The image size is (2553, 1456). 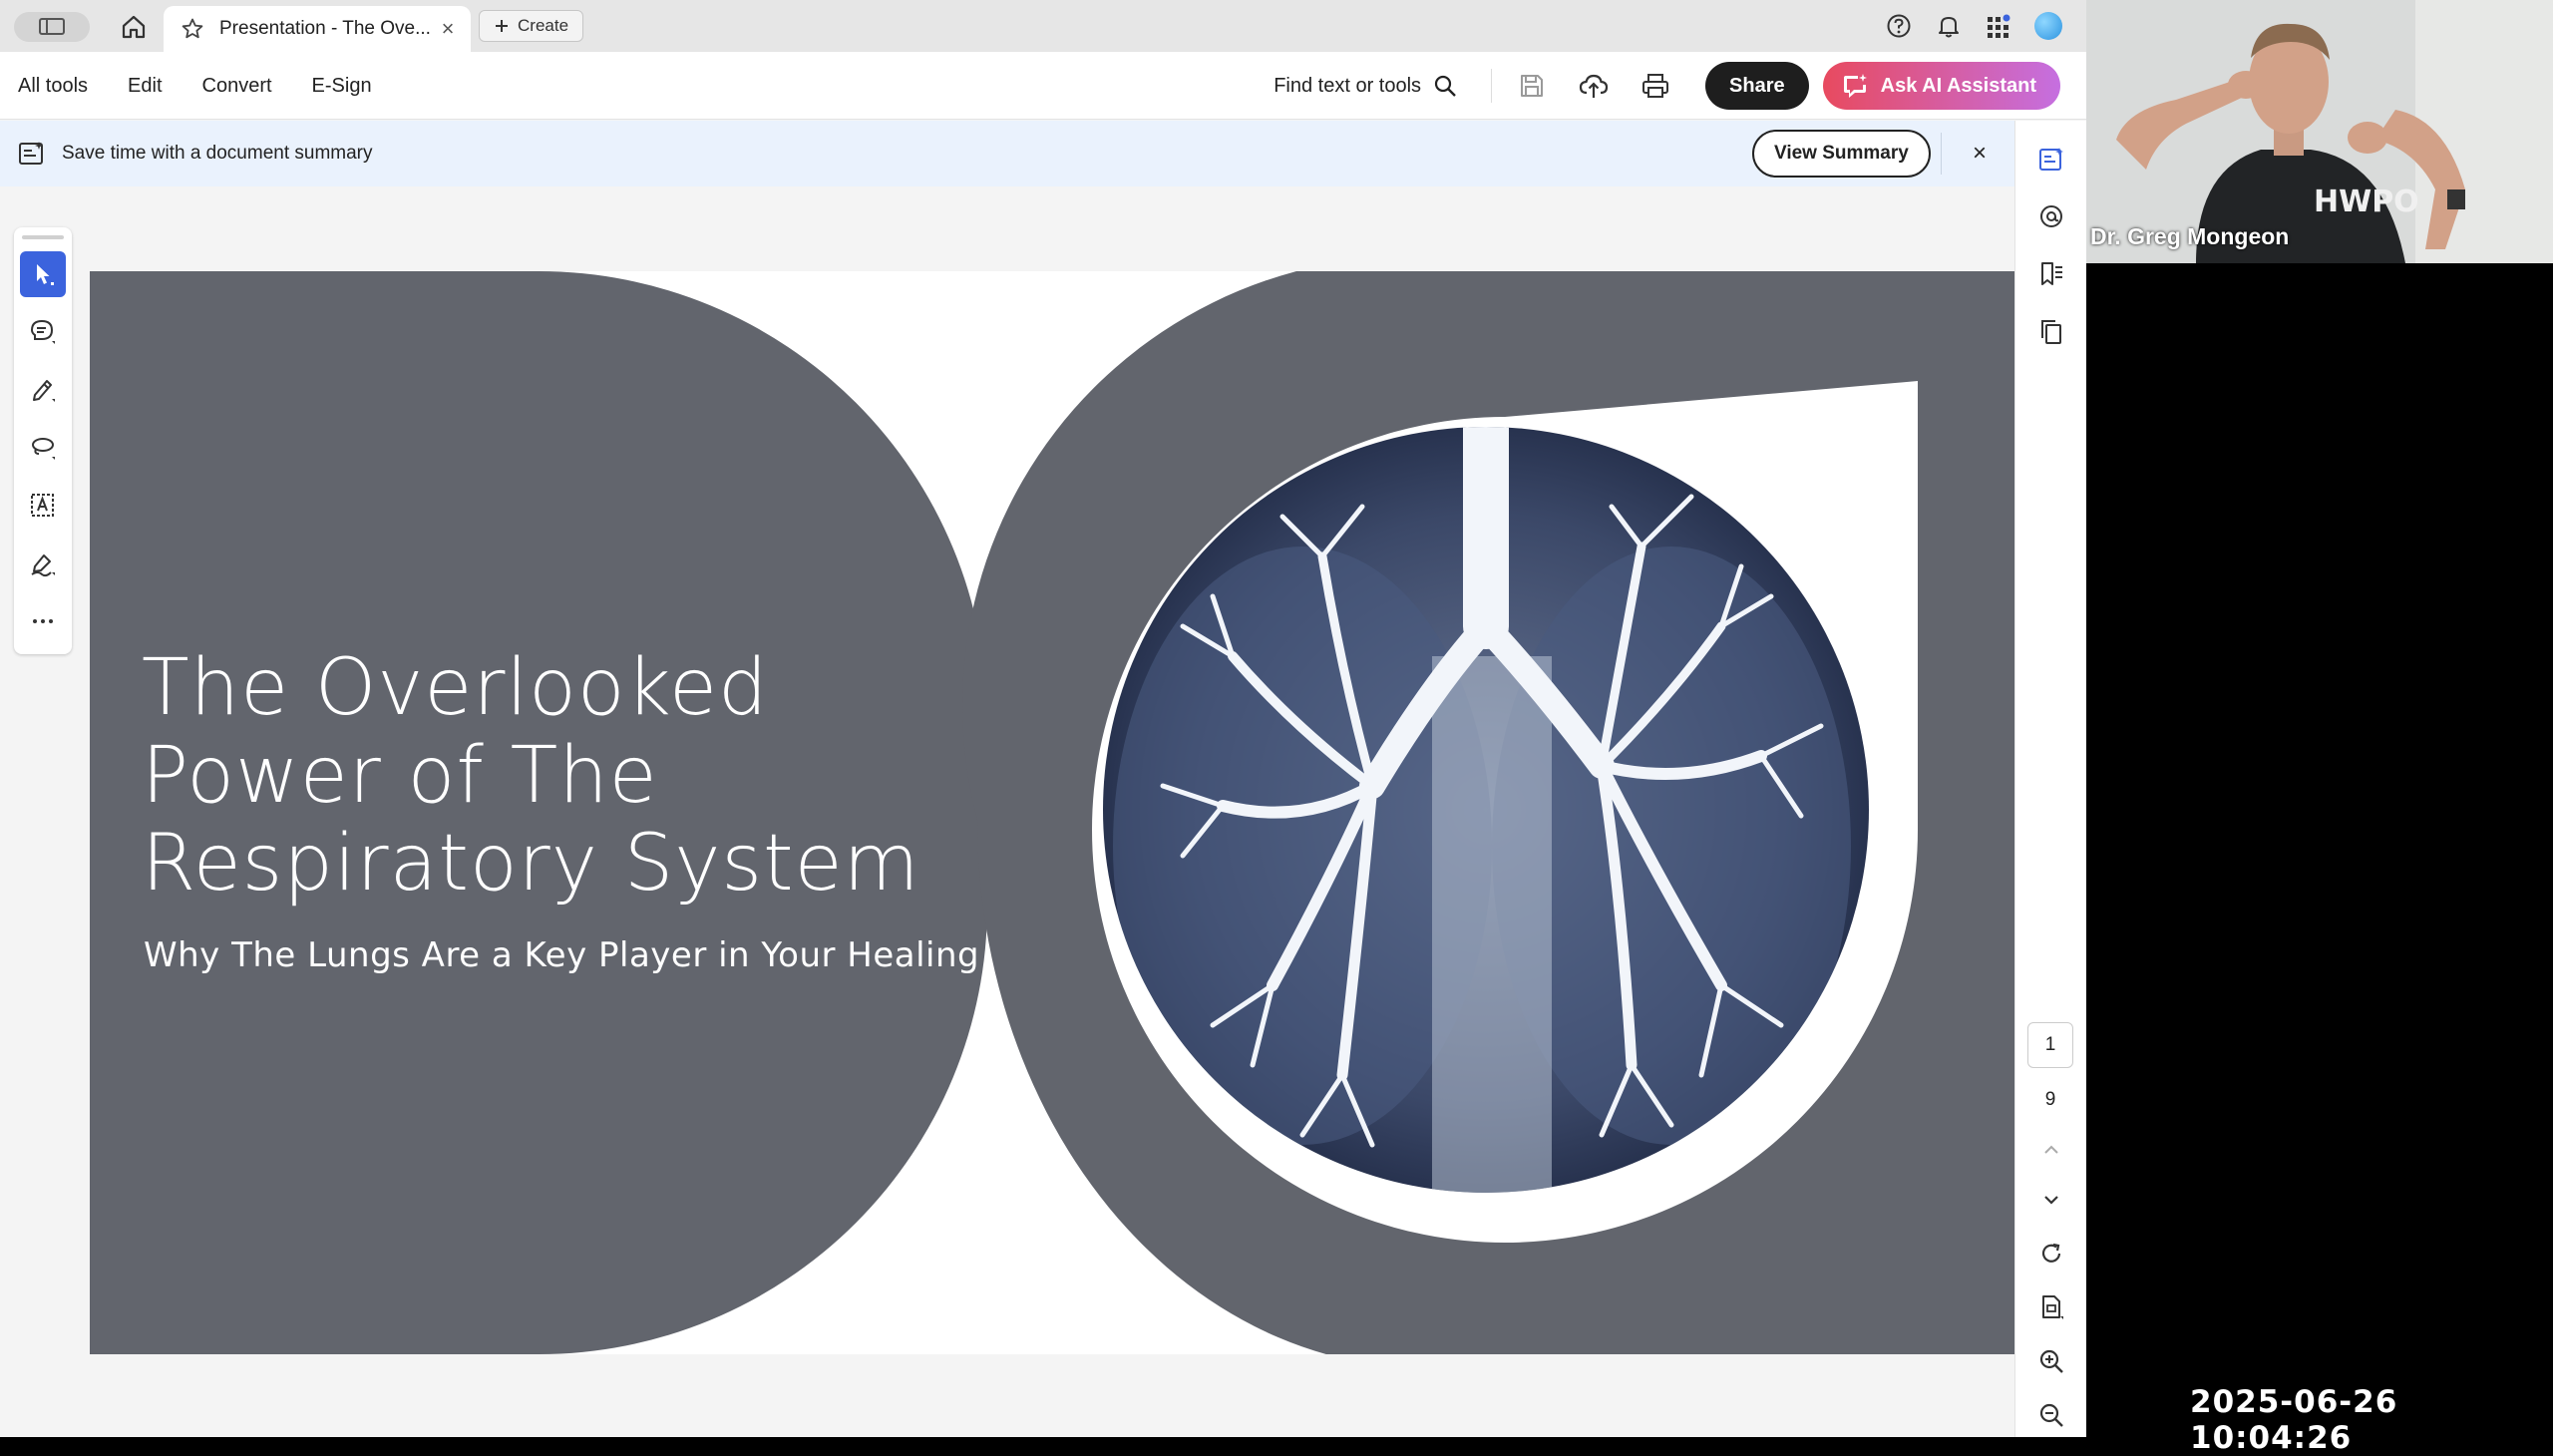 What do you see at coordinates (400, 776) in the screenshot?
I see `slide-title-line-2: Power of The` at bounding box center [400, 776].